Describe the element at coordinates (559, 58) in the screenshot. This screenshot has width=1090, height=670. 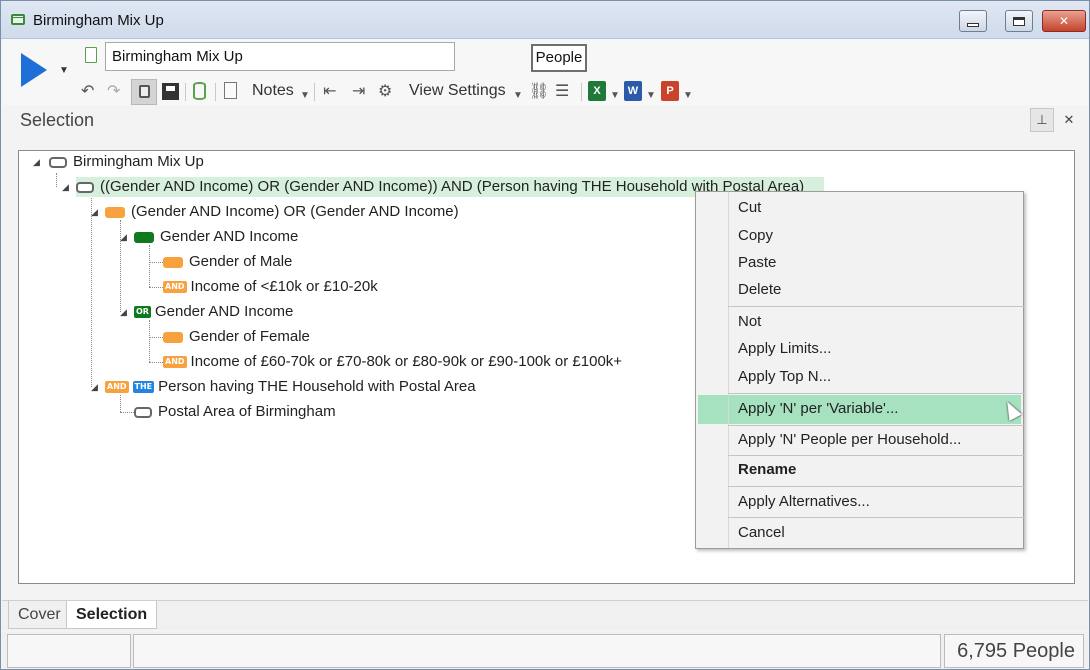
I see `people-unit-button: People` at that location.